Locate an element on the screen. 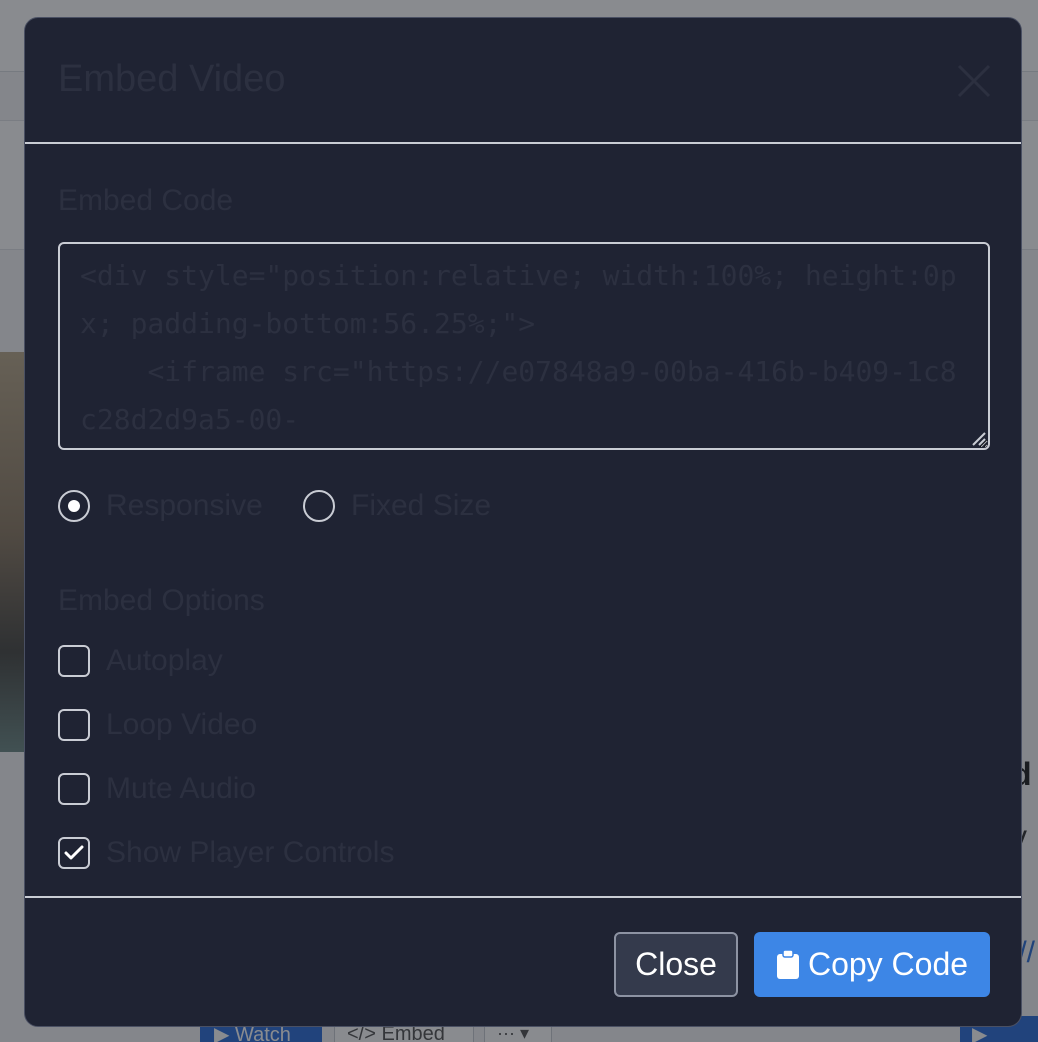 Image resolution: width=1038 pixels, height=1042 pixels. option-loop-video: Loop Video is located at coordinates (157, 725).